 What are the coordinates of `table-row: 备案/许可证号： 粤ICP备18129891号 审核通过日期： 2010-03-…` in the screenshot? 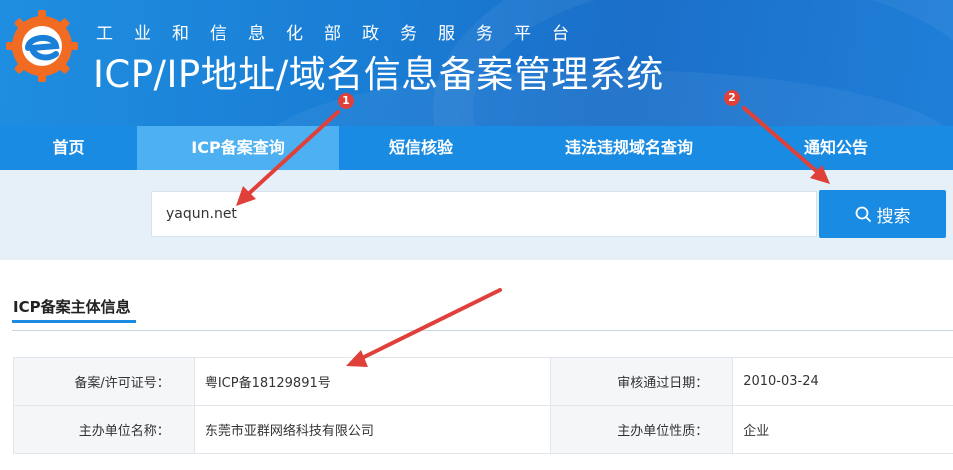 It's located at (483, 381).